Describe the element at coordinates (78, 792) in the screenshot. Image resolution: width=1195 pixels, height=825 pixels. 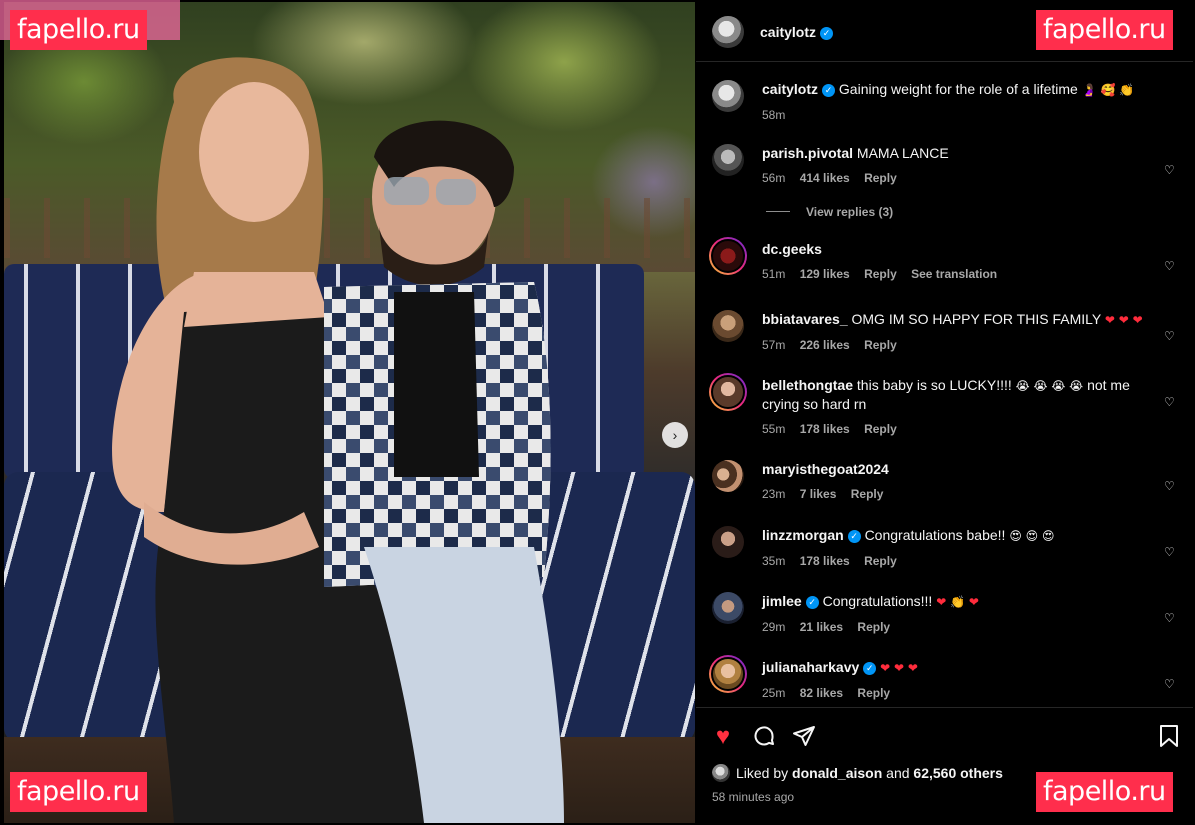
I see `watermark-bottom-left: fapello.ru` at that location.